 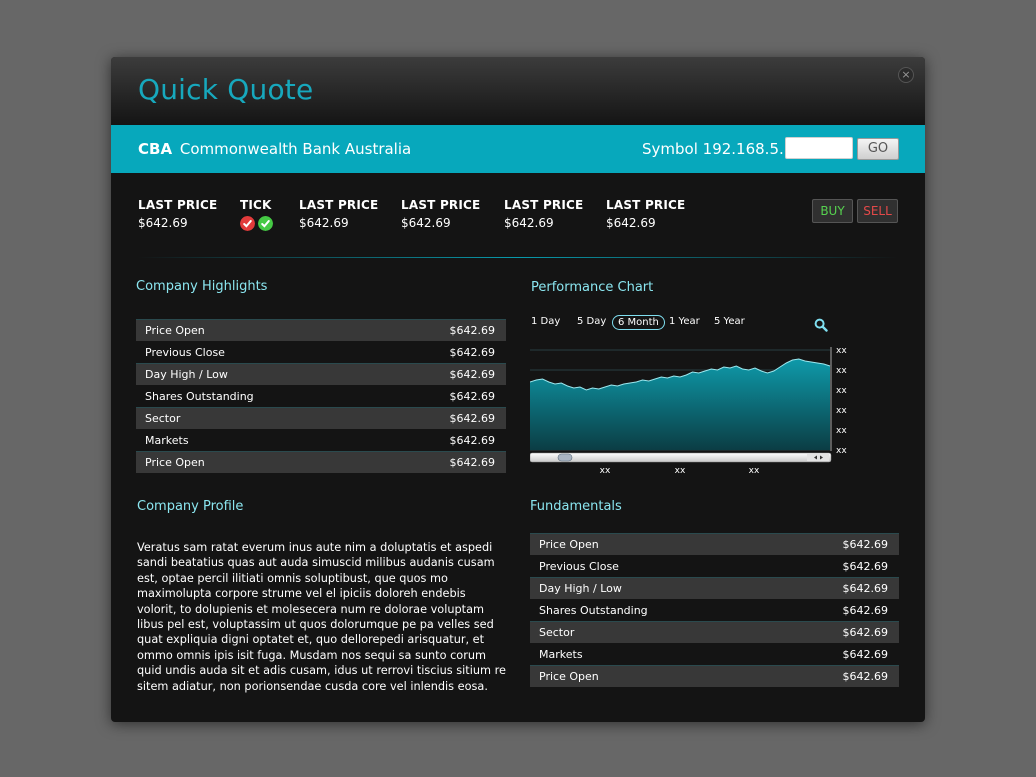 I want to click on tick-icons, so click(x=256, y=223).